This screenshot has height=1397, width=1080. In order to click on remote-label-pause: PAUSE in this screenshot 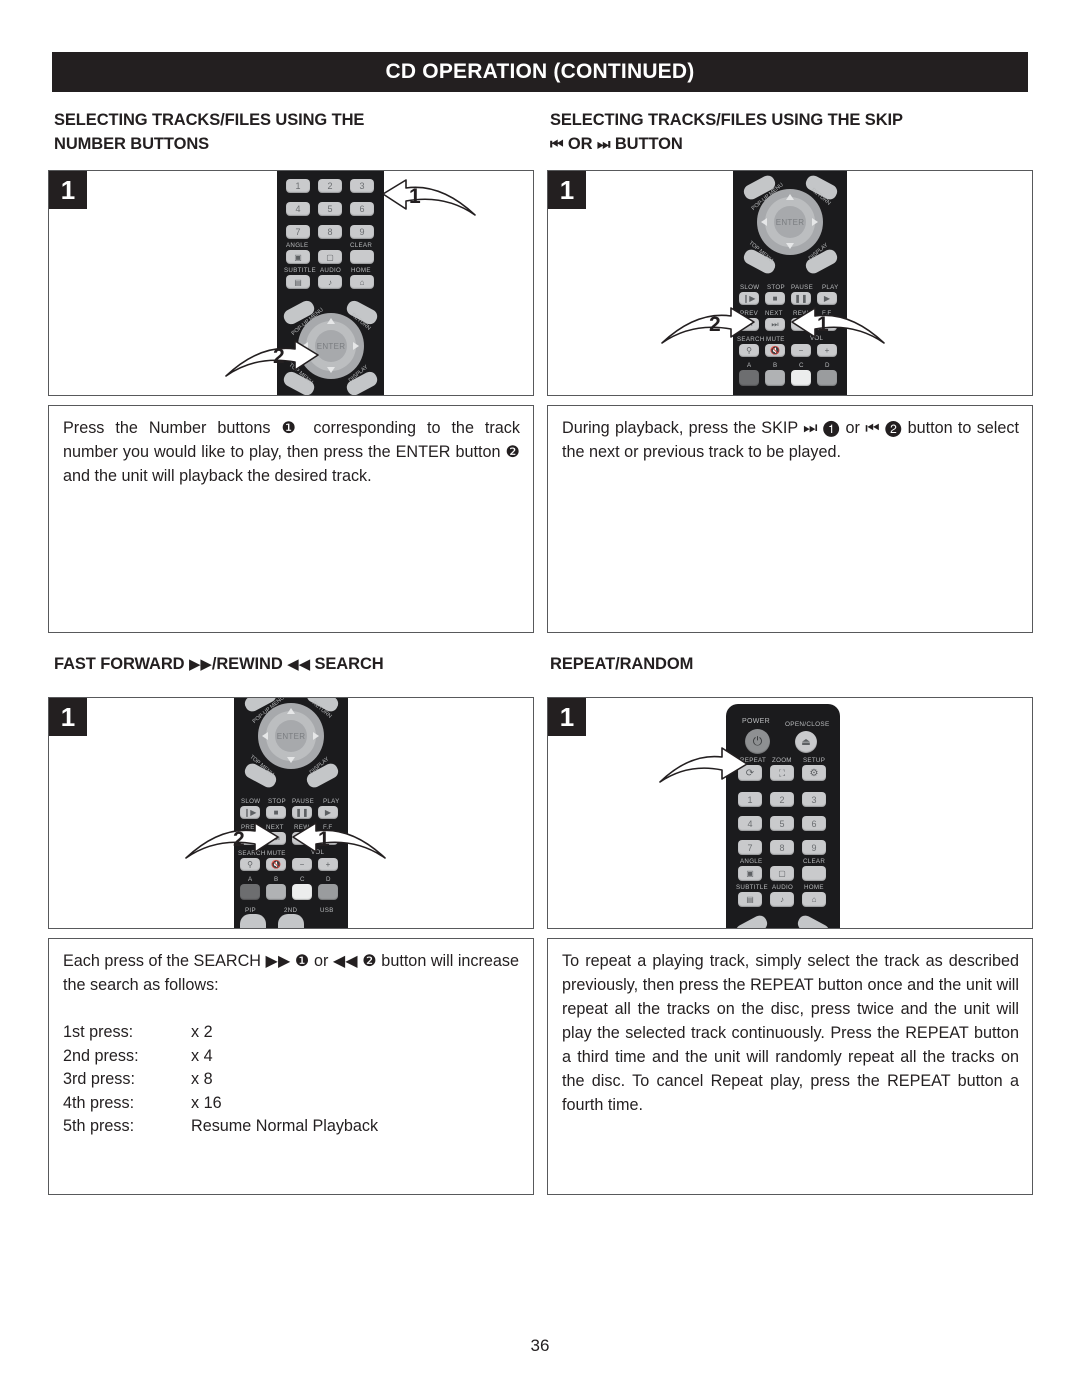, I will do `click(303, 801)`.